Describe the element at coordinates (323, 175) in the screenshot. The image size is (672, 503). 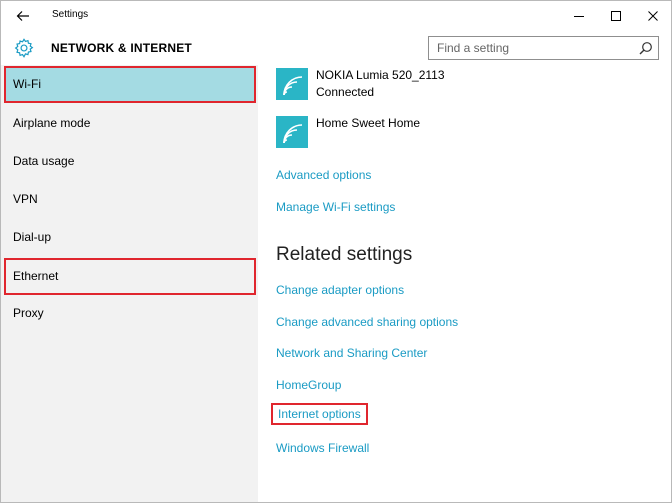
I see `advanced-options-link: Advanced options` at that location.